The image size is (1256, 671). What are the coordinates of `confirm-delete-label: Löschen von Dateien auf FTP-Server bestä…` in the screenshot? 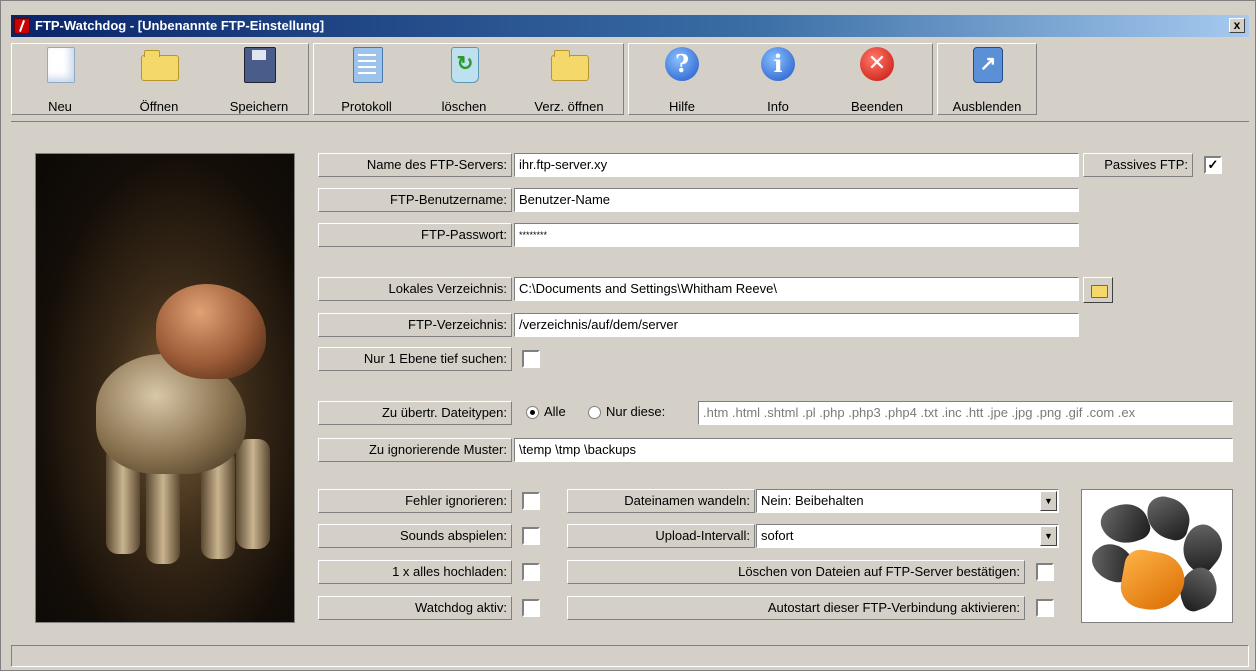 It's located at (796, 572).